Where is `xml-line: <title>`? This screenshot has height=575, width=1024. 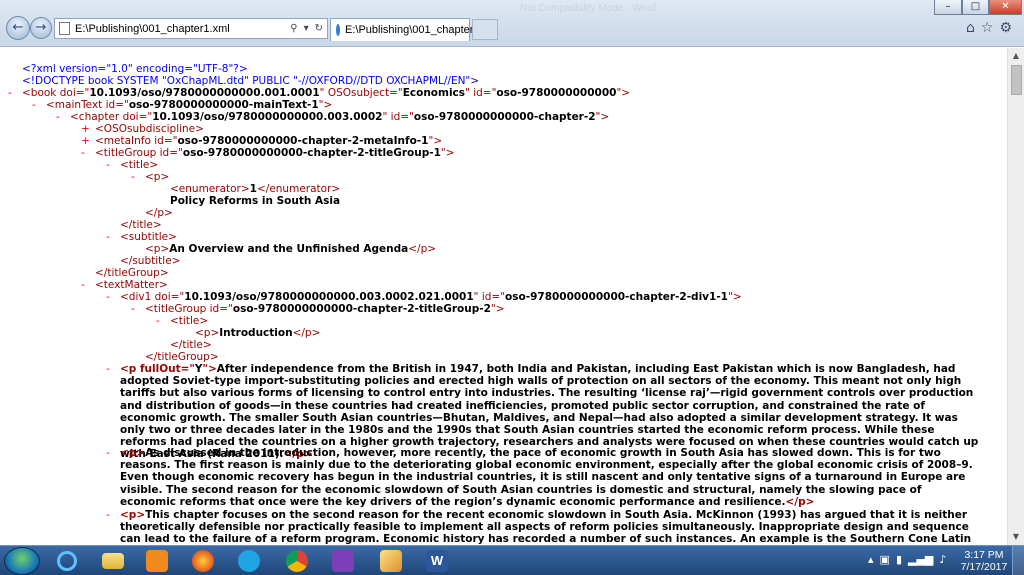 xml-line: <title> is located at coordinates (139, 165).